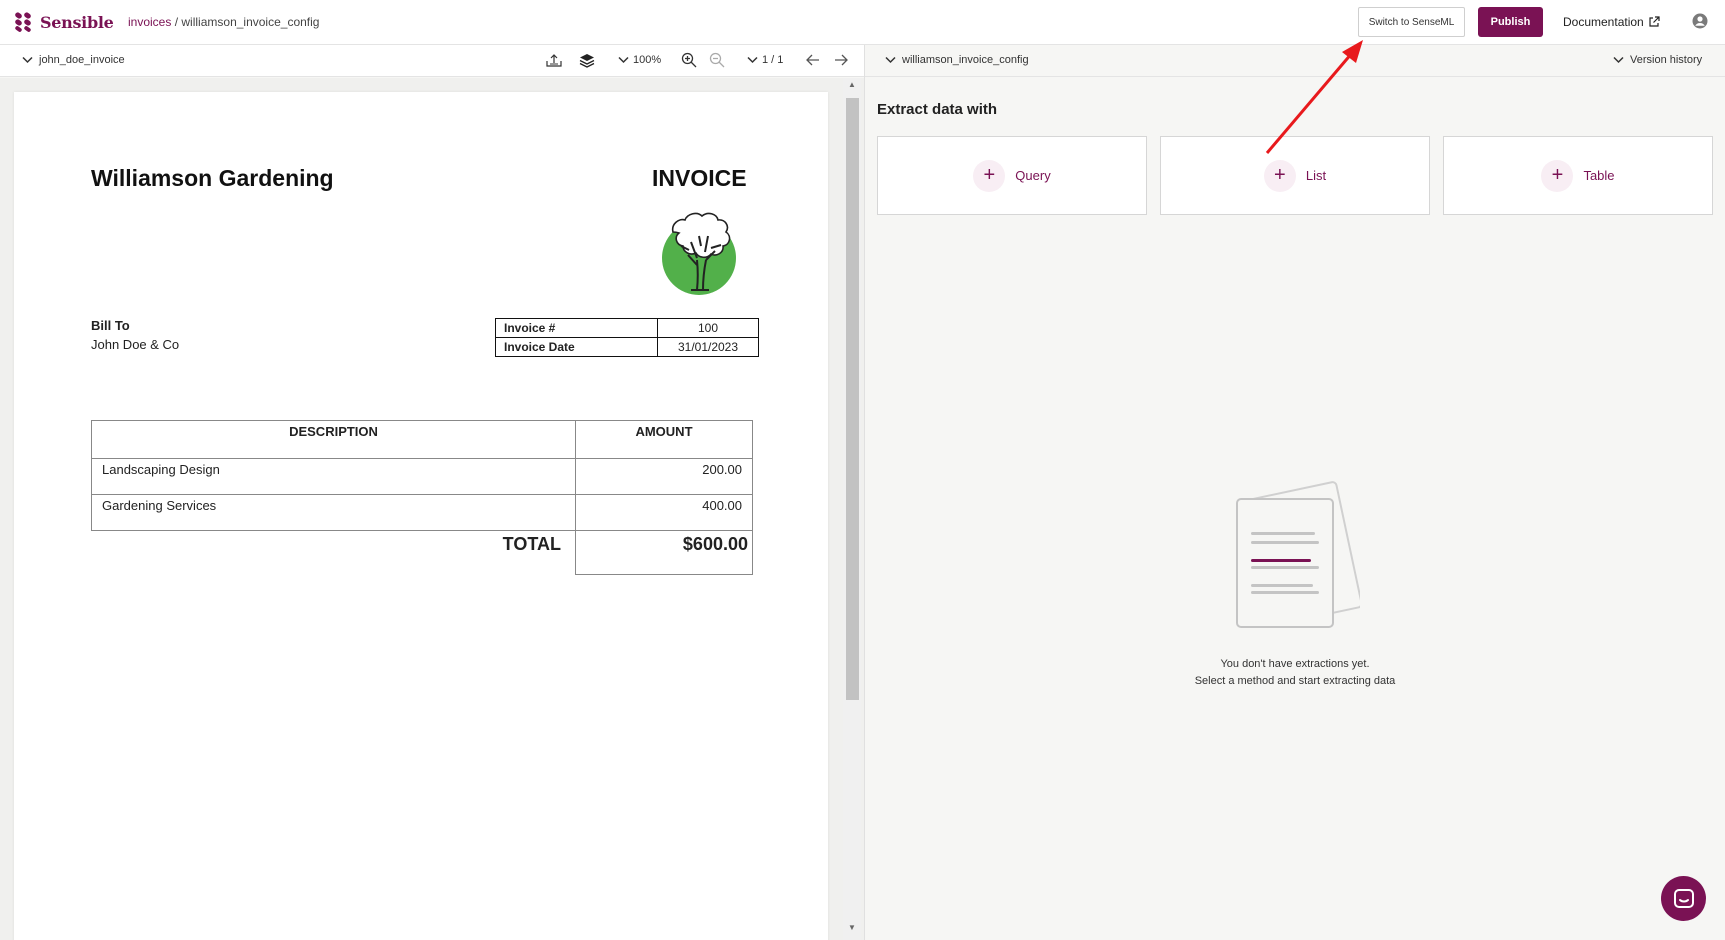 The width and height of the screenshot is (1725, 940). What do you see at coordinates (852, 84) in the screenshot?
I see `scroll-up-icon: ▲` at bounding box center [852, 84].